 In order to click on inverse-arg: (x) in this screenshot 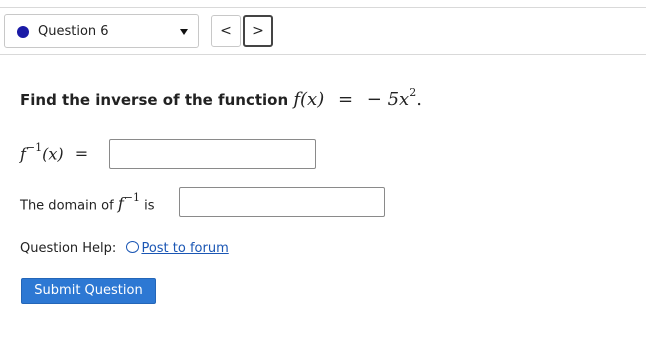, I will do `click(53, 154)`.